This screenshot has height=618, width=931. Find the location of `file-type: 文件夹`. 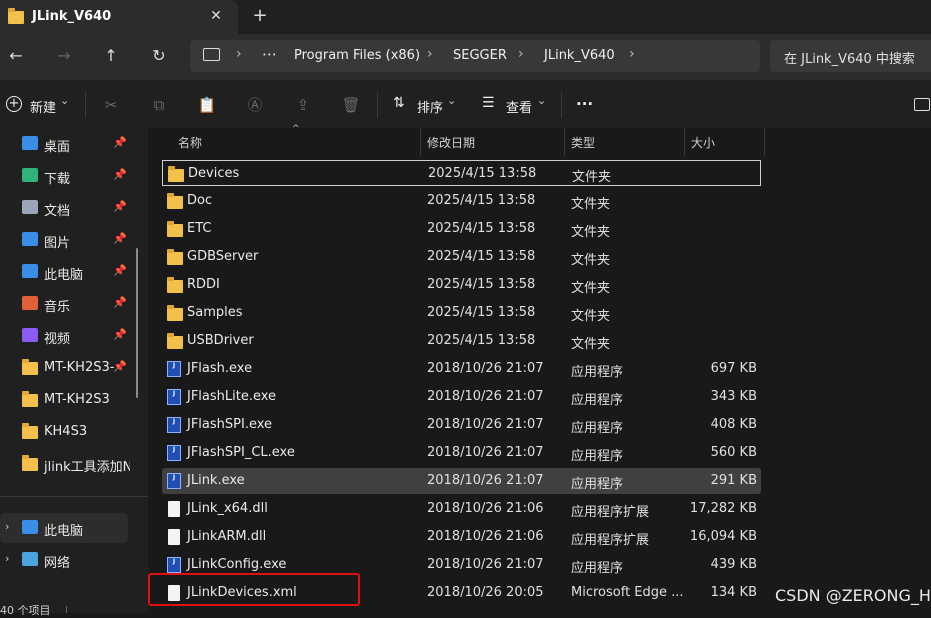

file-type: 文件夹 is located at coordinates (592, 177).